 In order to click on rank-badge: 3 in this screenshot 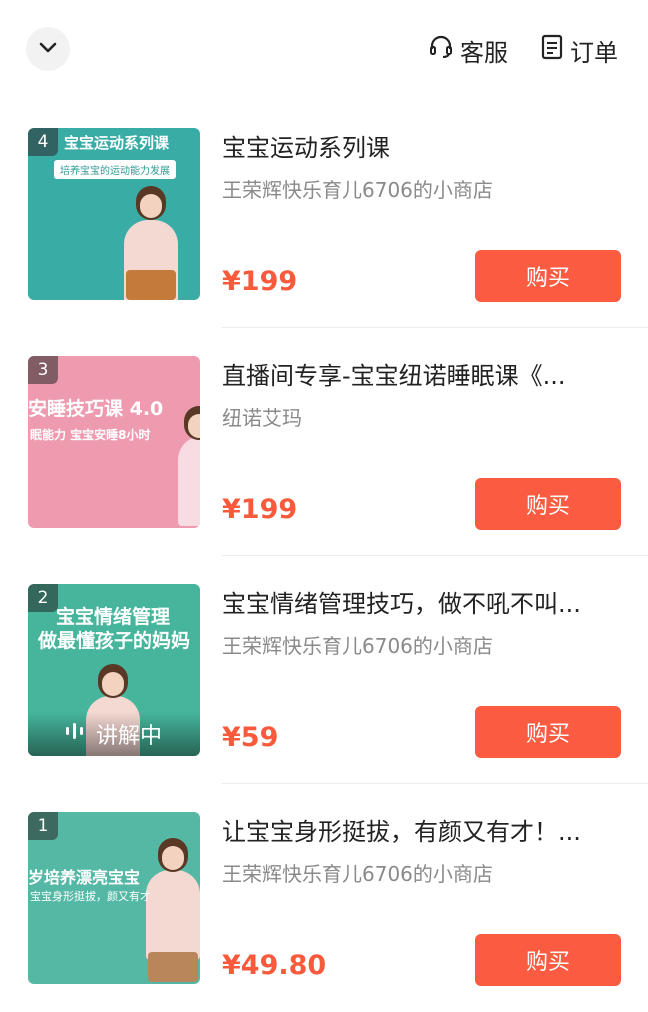, I will do `click(43, 370)`.